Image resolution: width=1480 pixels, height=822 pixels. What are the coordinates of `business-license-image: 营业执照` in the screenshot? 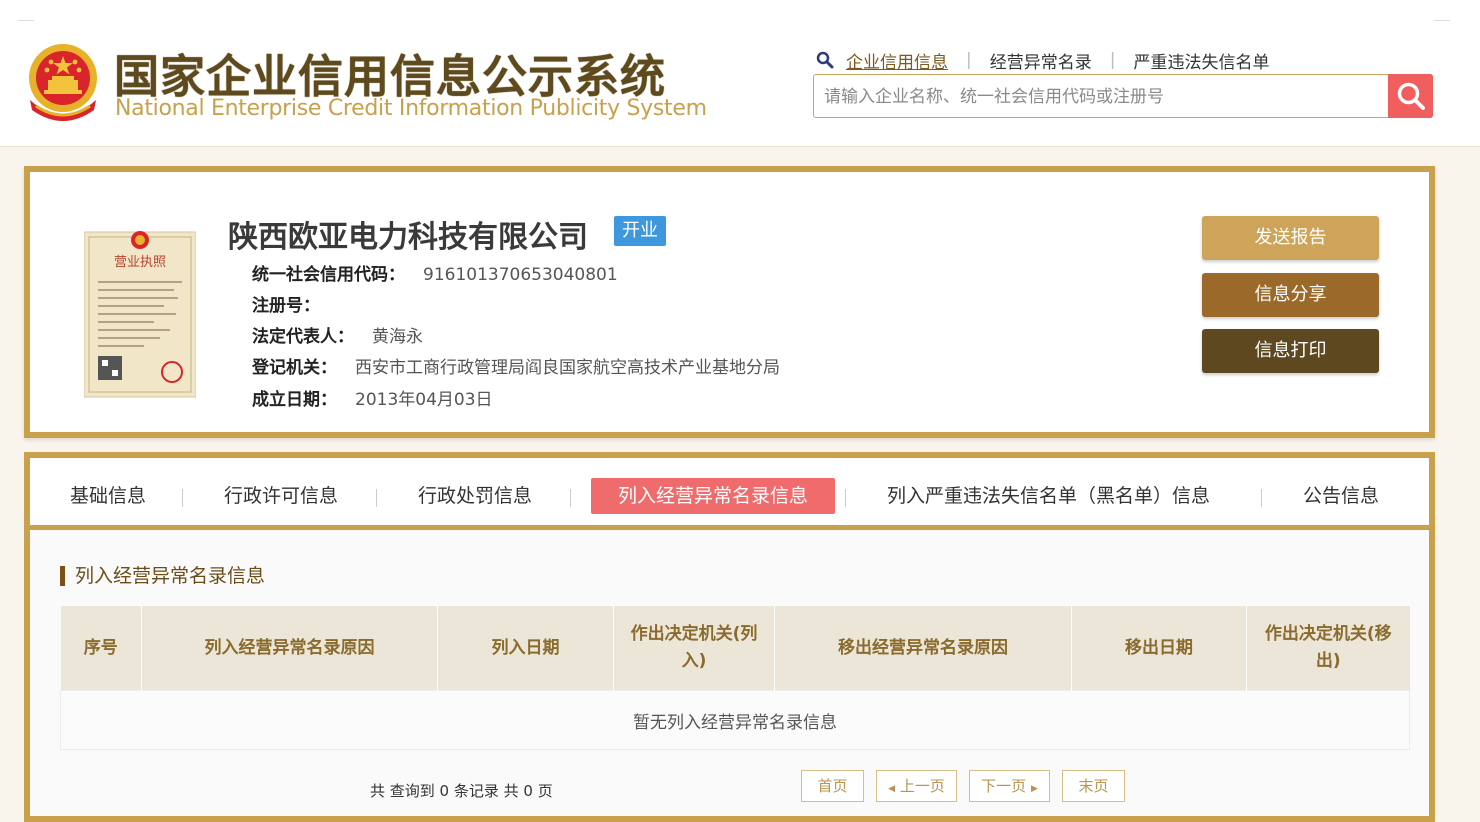 It's located at (140, 313).